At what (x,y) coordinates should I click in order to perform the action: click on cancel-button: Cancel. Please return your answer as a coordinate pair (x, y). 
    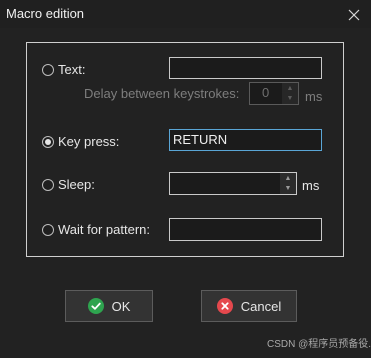
    Looking at the image, I should click on (249, 306).